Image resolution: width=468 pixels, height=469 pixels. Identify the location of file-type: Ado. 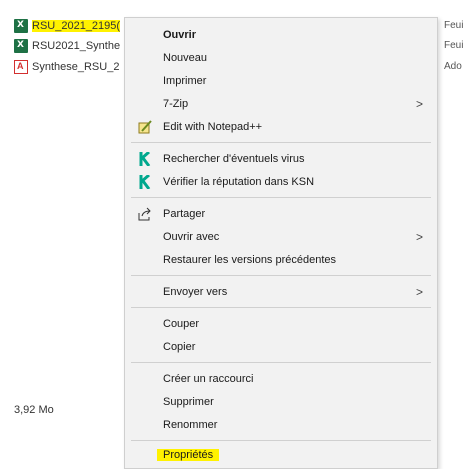
(453, 66).